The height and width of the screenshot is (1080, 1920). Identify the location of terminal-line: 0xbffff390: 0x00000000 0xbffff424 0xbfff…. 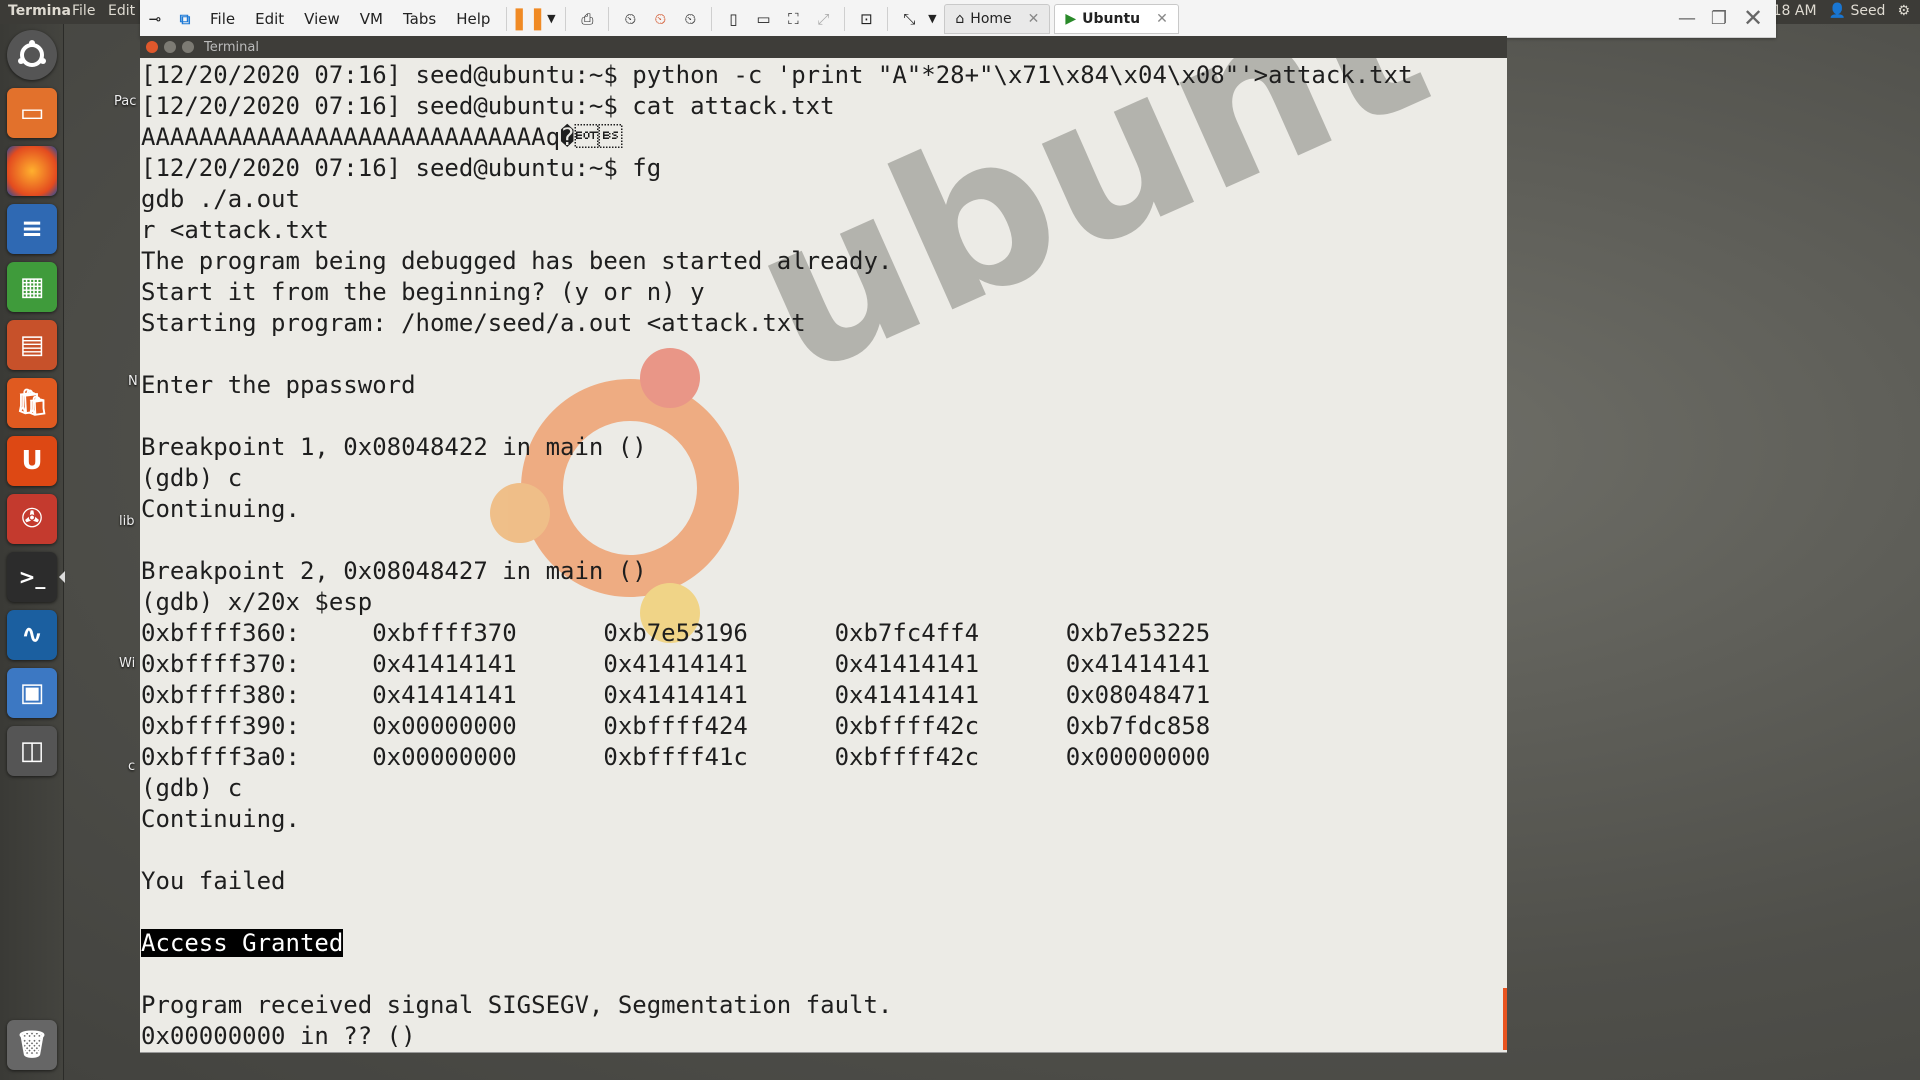
(777, 726).